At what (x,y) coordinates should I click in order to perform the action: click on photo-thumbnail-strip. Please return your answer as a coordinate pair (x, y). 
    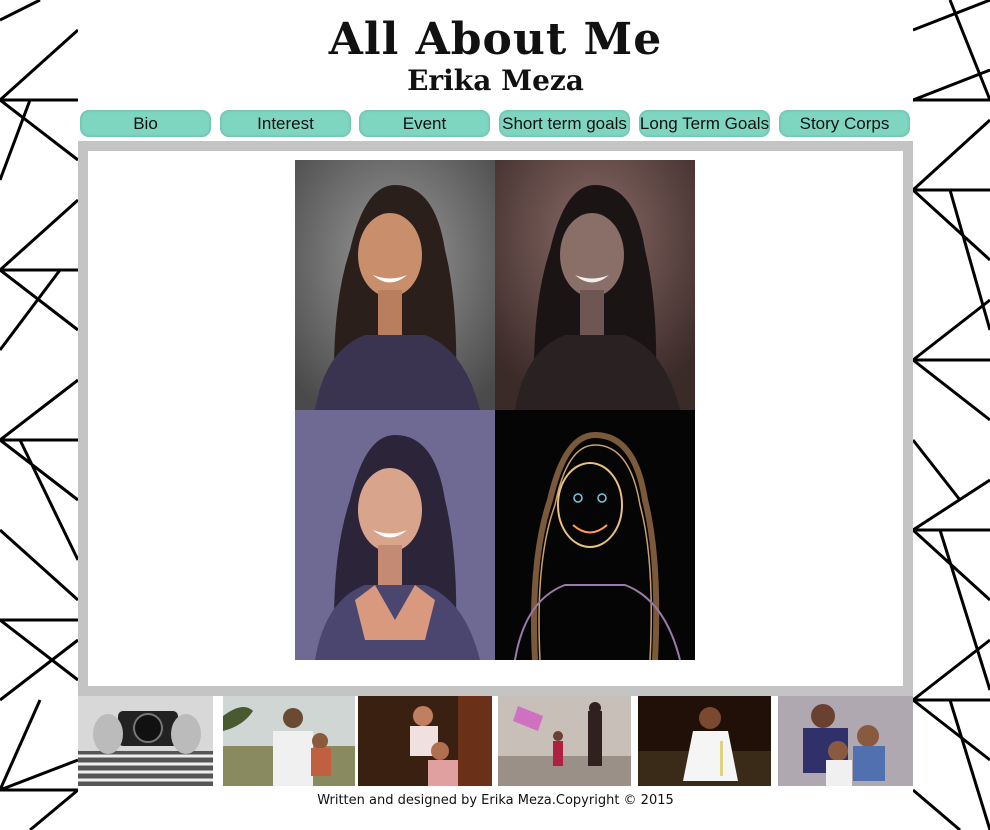
    Looking at the image, I should click on (495, 741).